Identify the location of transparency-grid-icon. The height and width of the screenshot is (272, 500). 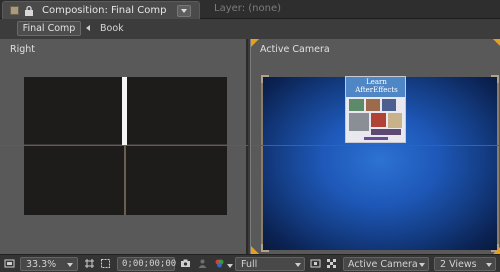
(331, 263).